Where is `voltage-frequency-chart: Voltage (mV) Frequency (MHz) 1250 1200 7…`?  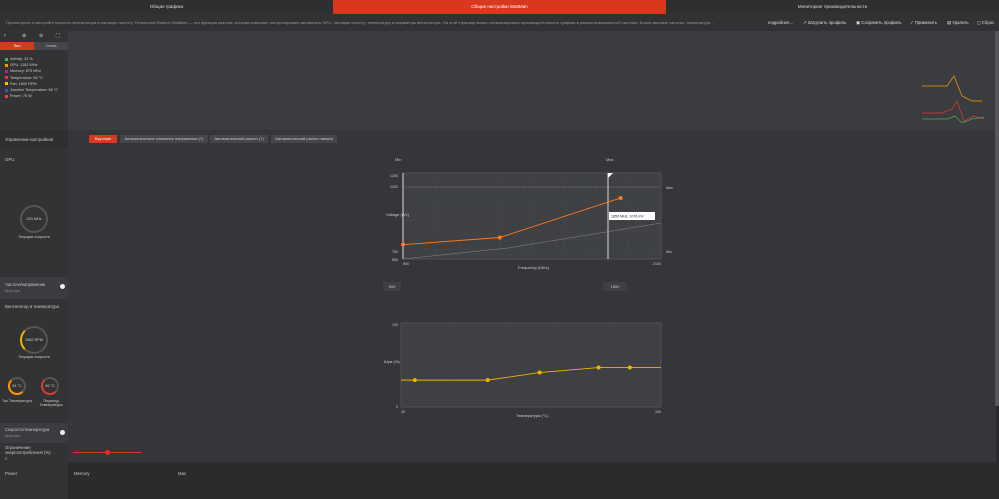
voltage-frequency-chart: Voltage (mV) Frequency (MHz) 1250 1200 7… is located at coordinates (529, 221).